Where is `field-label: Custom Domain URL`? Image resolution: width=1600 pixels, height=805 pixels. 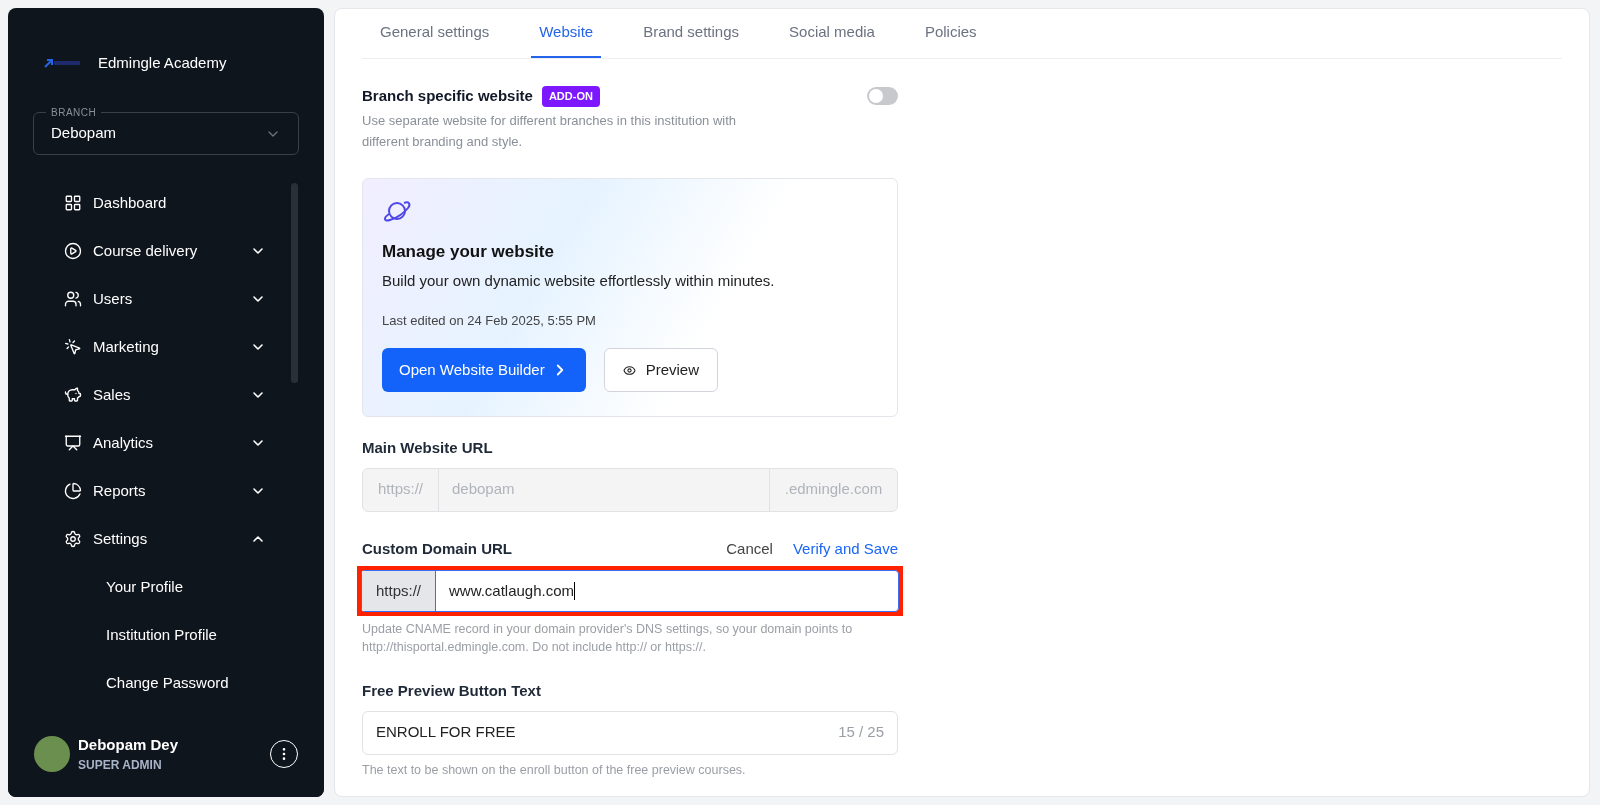
field-label: Custom Domain URL is located at coordinates (437, 548).